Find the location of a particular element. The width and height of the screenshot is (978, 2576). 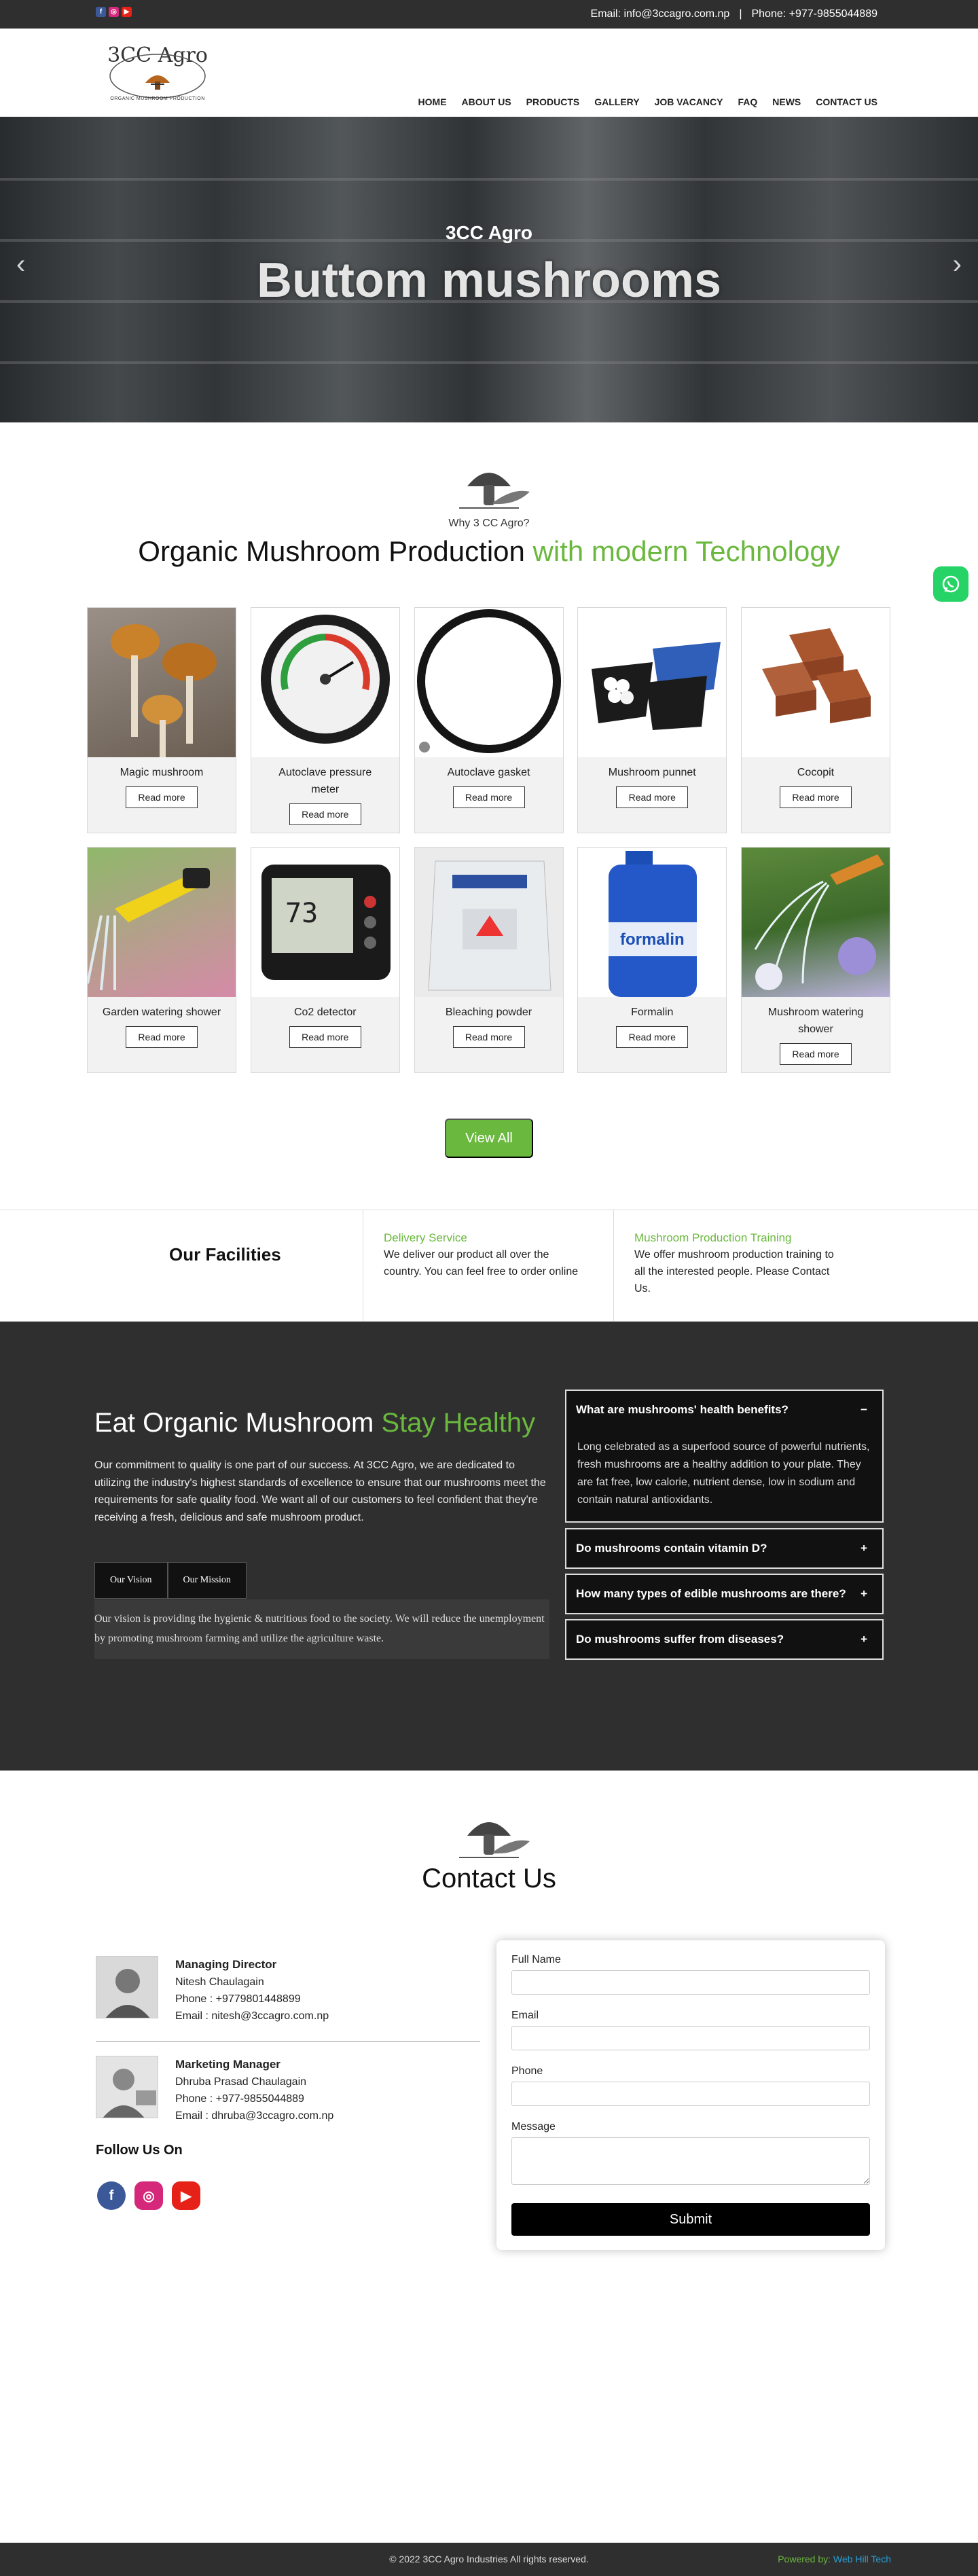

product-card: Autoclave gasket Read more is located at coordinates (489, 720).